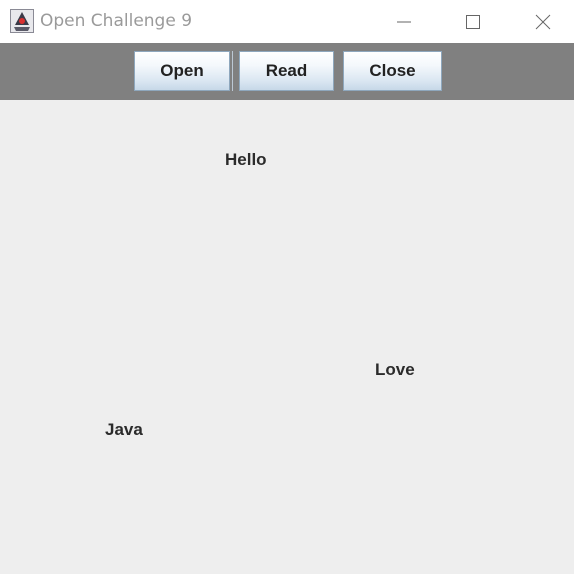  What do you see at coordinates (392, 71) in the screenshot?
I see `close-button: Close` at bounding box center [392, 71].